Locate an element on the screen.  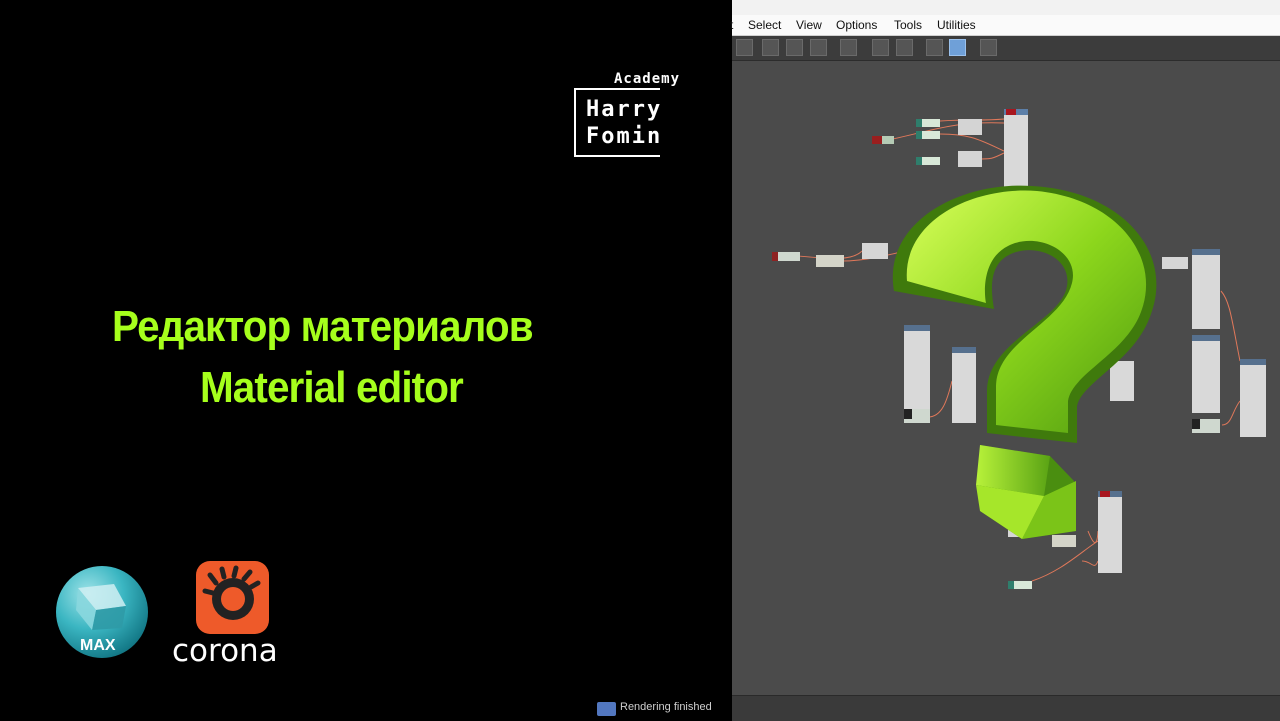
headline-english: Material editor is located at coordinates (332, 387).